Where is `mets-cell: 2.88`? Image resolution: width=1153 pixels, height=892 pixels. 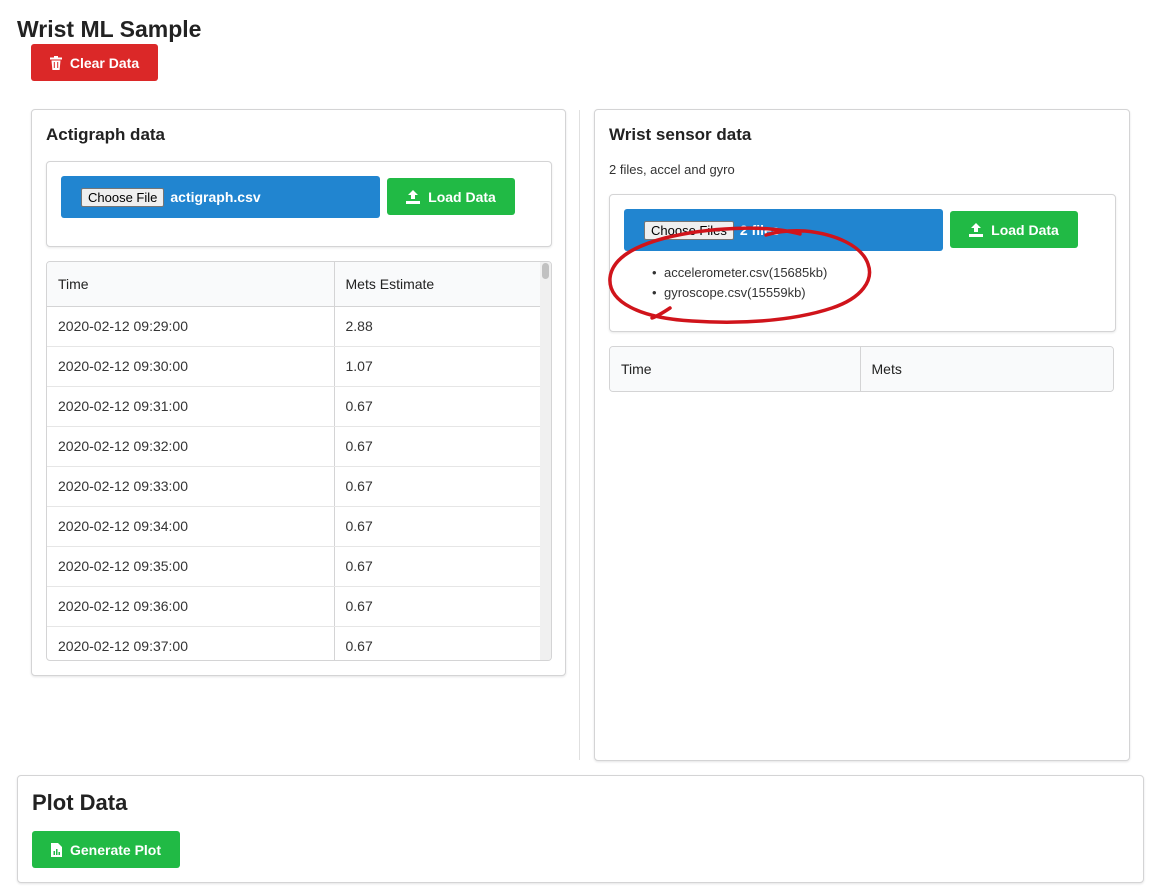 mets-cell: 2.88 is located at coordinates (442, 326).